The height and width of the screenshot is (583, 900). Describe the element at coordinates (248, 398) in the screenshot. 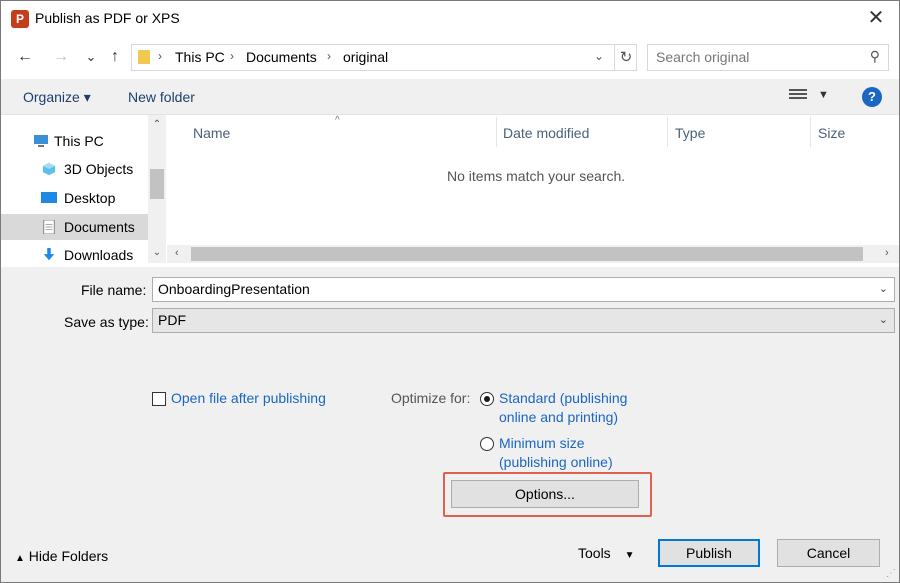

I see `open-after-publishing-label: Open file after publishing` at that location.